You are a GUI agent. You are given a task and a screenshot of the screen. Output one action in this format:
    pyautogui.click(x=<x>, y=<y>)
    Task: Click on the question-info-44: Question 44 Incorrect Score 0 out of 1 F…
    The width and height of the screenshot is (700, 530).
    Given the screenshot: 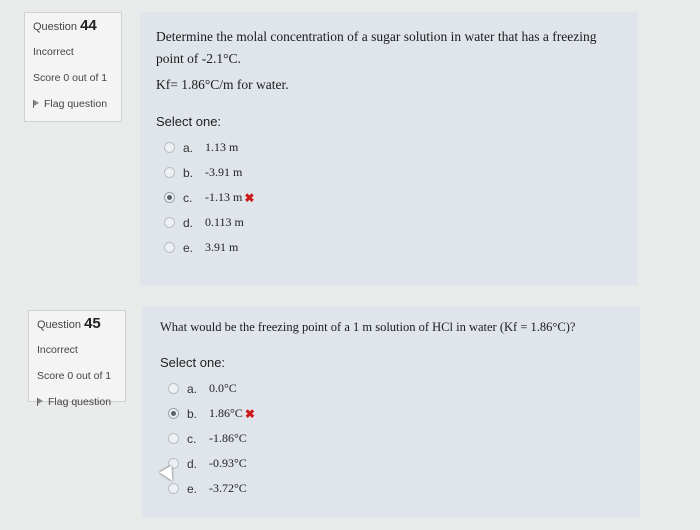 What is the action you would take?
    pyautogui.click(x=73, y=67)
    